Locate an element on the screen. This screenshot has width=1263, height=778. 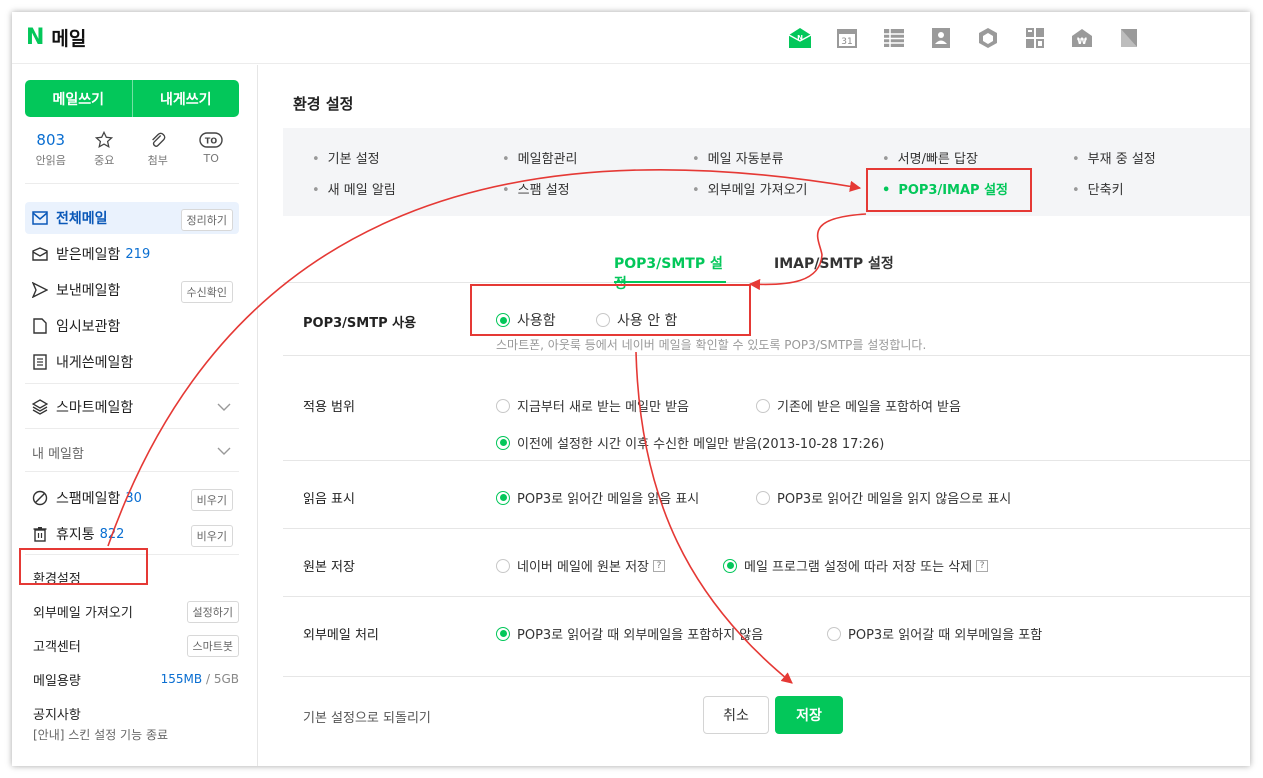
quick-unread: 803 안읽음 is located at coordinates (51, 148).